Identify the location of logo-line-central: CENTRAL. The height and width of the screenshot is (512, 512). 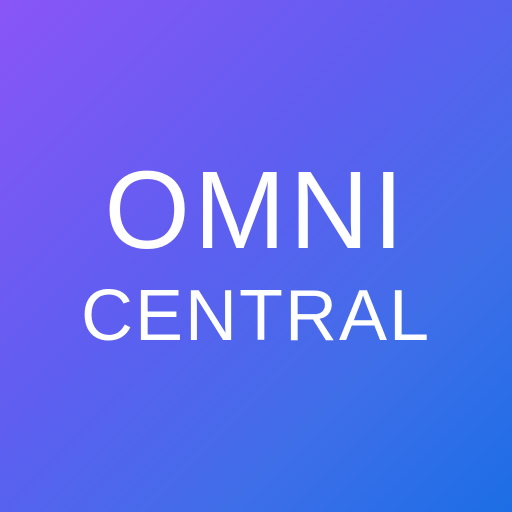
(256, 316).